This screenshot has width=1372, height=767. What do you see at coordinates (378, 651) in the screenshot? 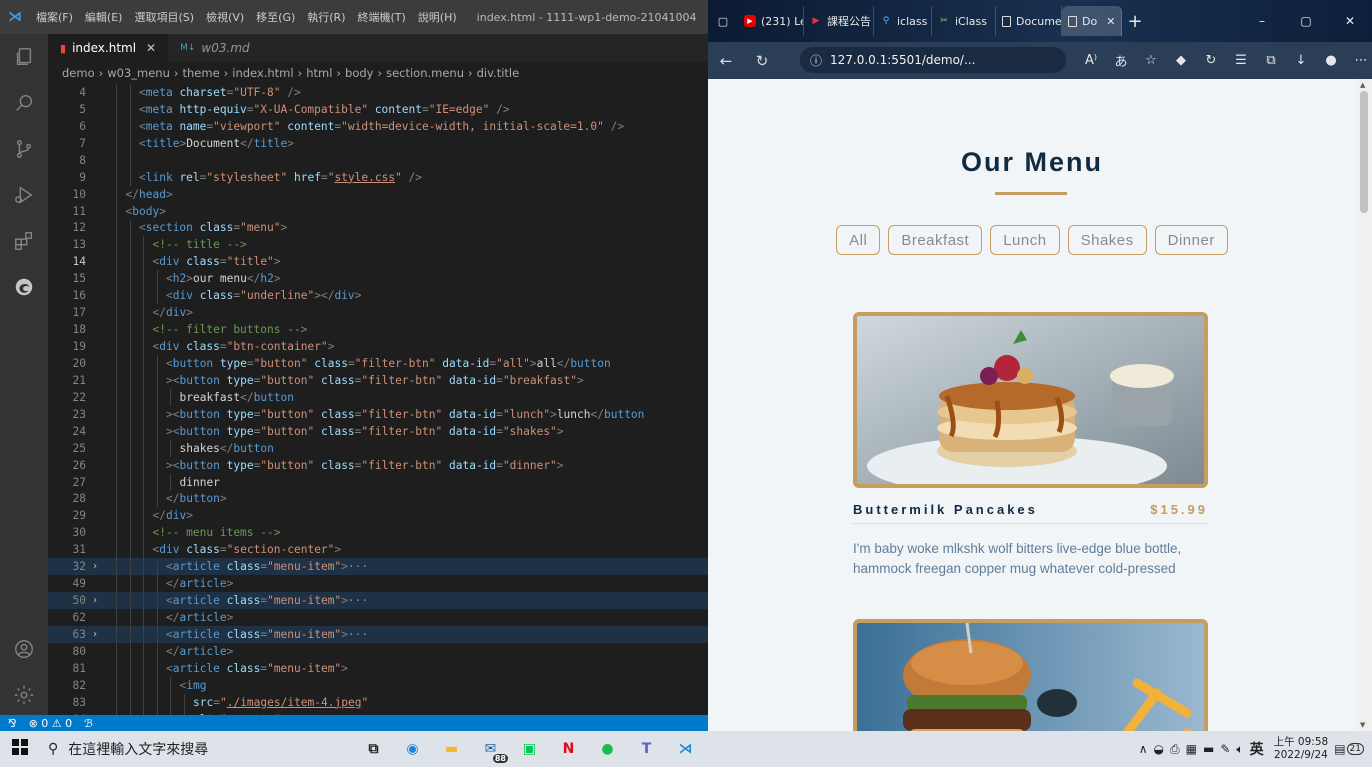
I see `code-line: 80 </article>` at bounding box center [378, 651].